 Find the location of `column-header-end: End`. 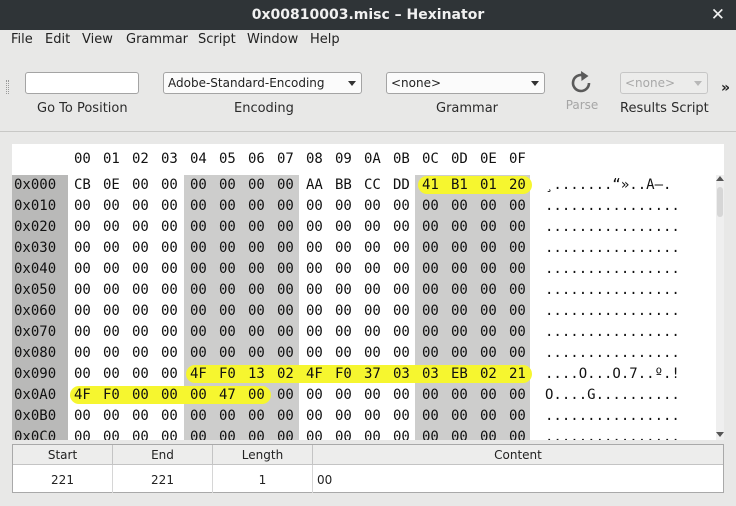

column-header-end: End is located at coordinates (163, 455).